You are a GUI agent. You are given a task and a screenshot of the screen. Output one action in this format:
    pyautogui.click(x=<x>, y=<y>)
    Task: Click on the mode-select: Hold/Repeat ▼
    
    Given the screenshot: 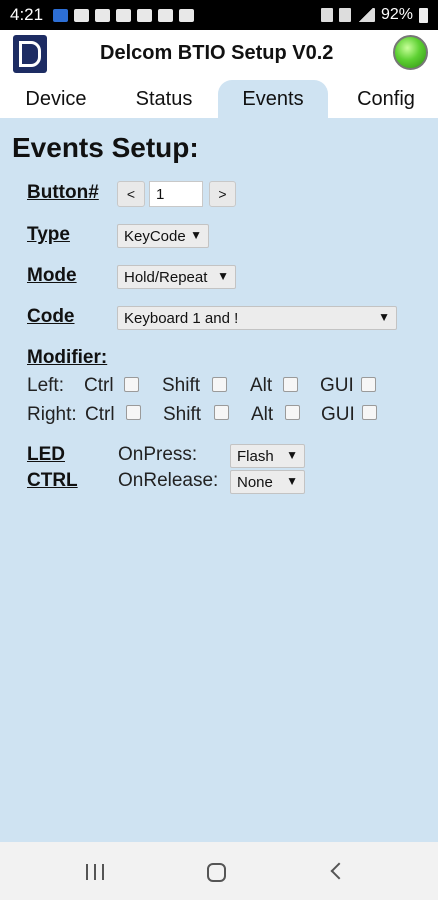 What is the action you would take?
    pyautogui.click(x=176, y=277)
    